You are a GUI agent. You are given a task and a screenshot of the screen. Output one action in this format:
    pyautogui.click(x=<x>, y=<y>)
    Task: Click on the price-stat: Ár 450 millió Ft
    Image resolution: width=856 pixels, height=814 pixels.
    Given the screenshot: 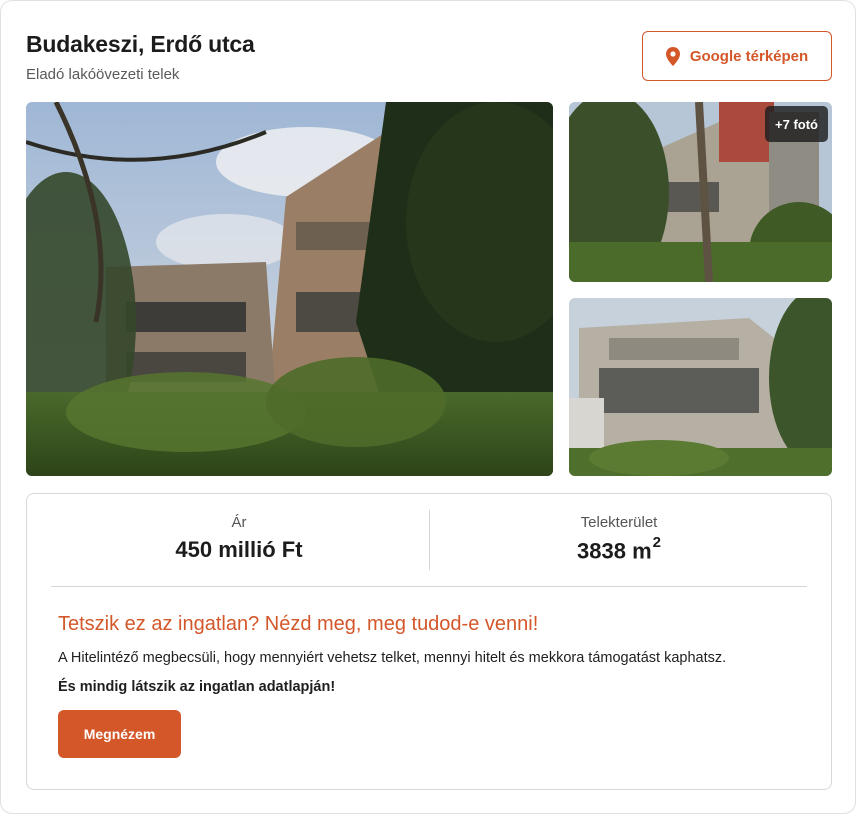 What is the action you would take?
    pyautogui.click(x=239, y=538)
    